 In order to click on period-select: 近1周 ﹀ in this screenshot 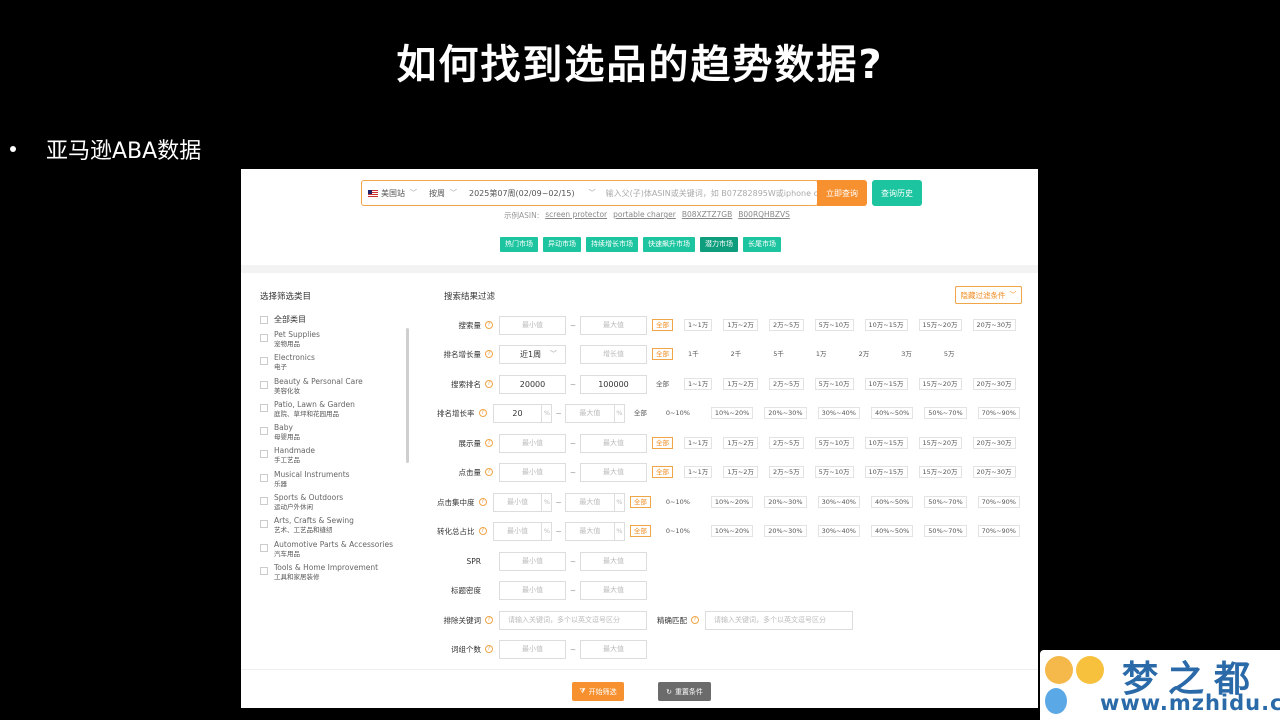, I will do `click(532, 354)`.